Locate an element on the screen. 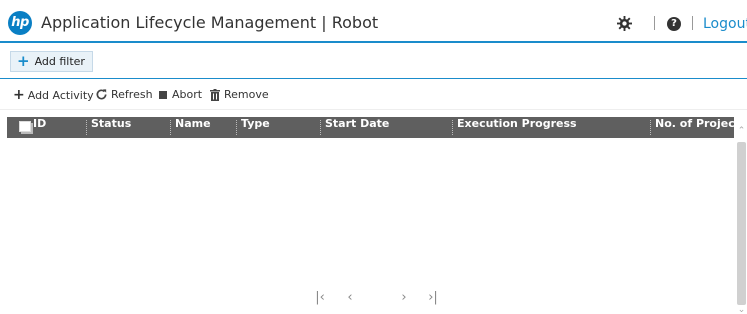 The image size is (747, 314). stop-icon is located at coordinates (163, 94).